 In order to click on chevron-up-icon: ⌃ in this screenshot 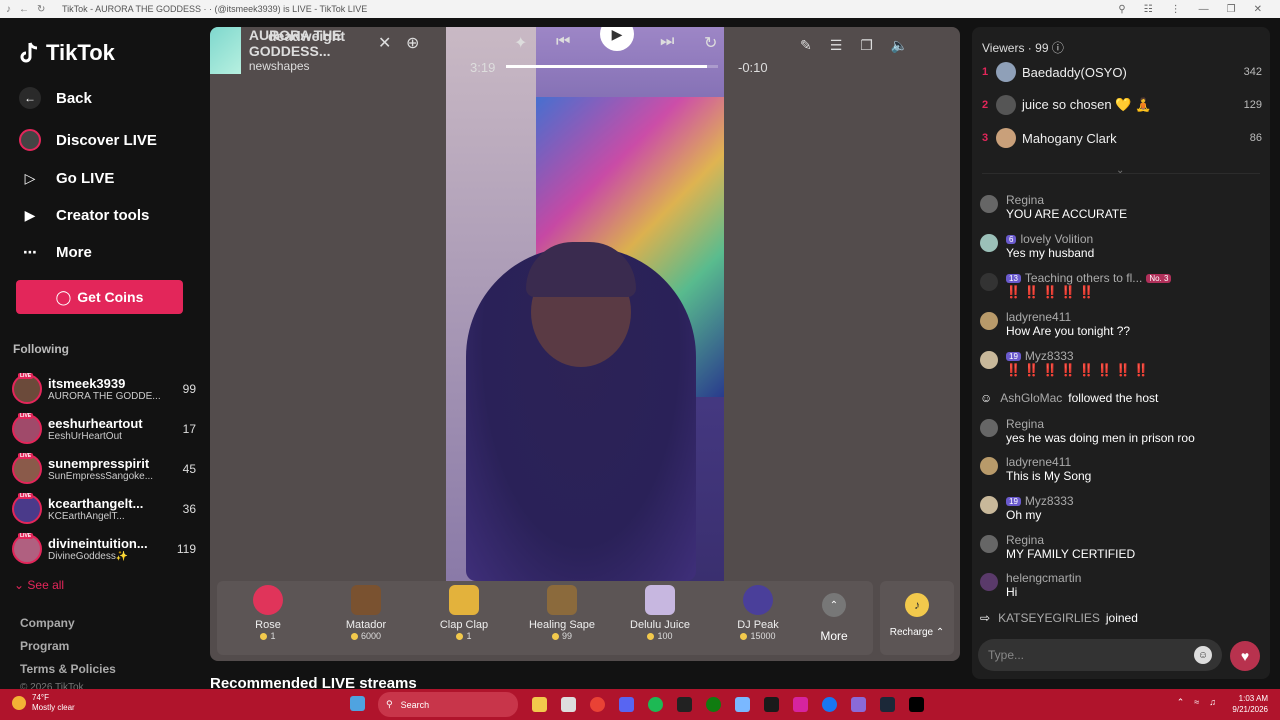, I will do `click(1181, 702)`.